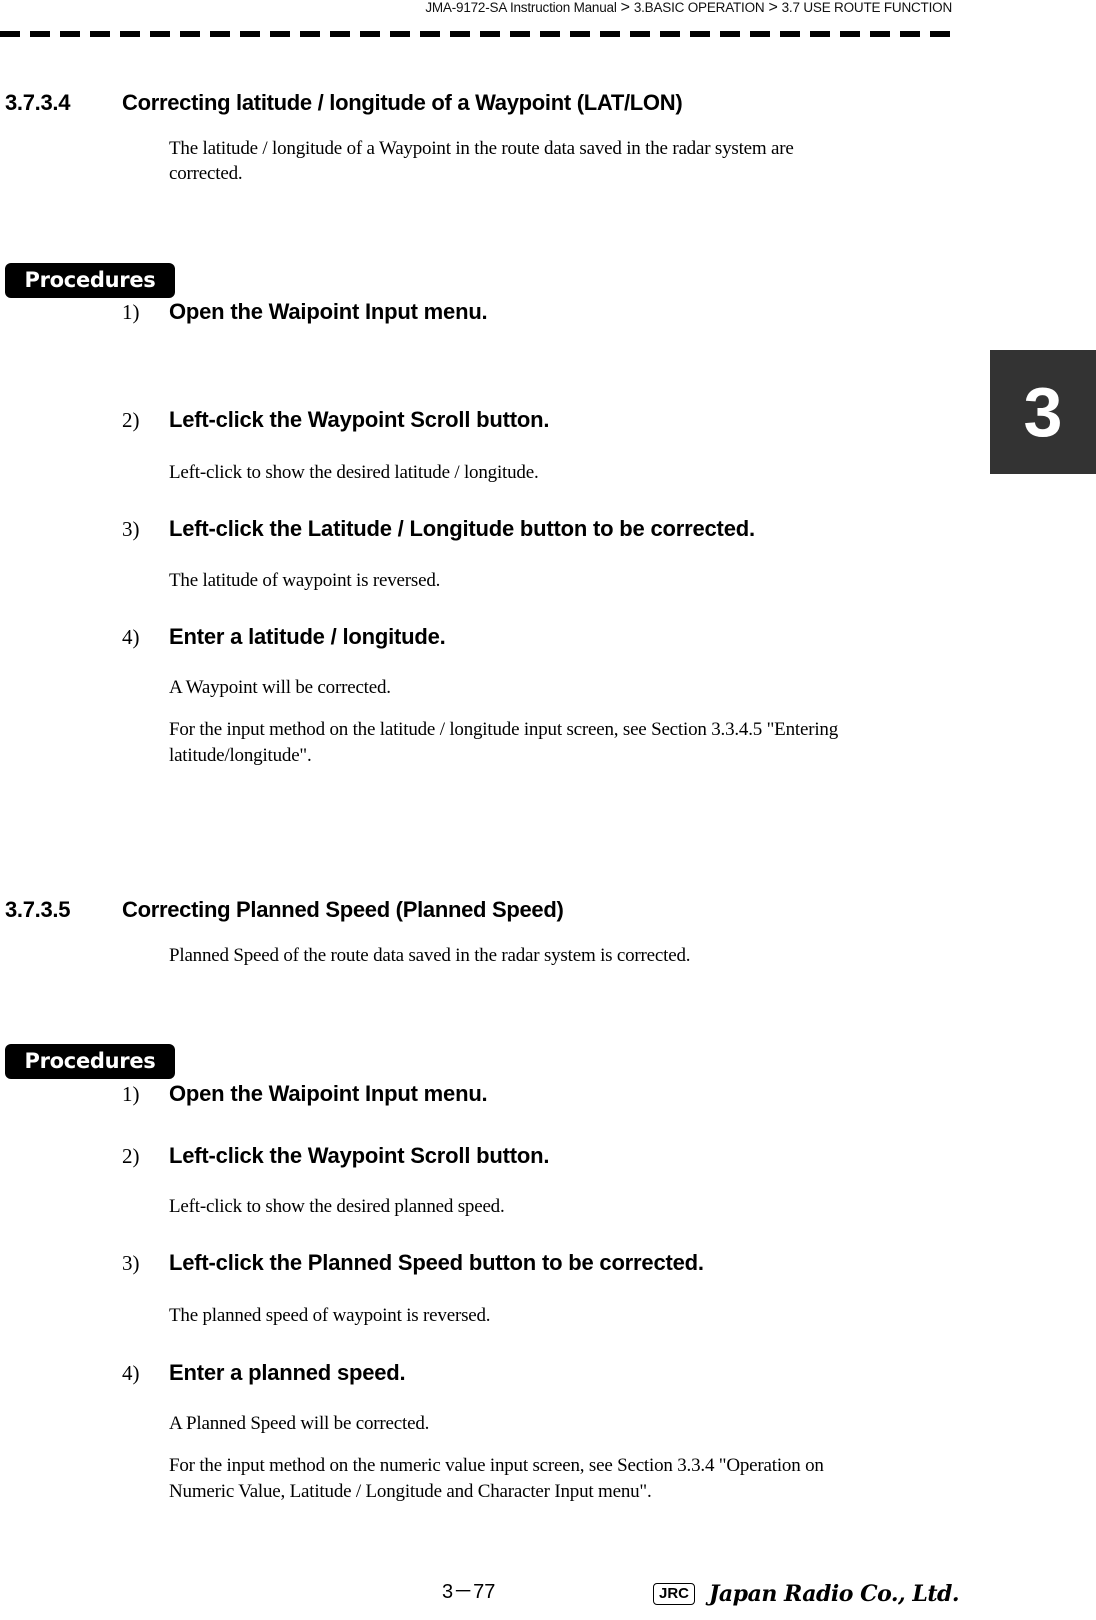 This screenshot has height=1620, width=1096. Describe the element at coordinates (834, 1594) in the screenshot. I see `company-name: Japan Radio Co., Ltd.` at that location.